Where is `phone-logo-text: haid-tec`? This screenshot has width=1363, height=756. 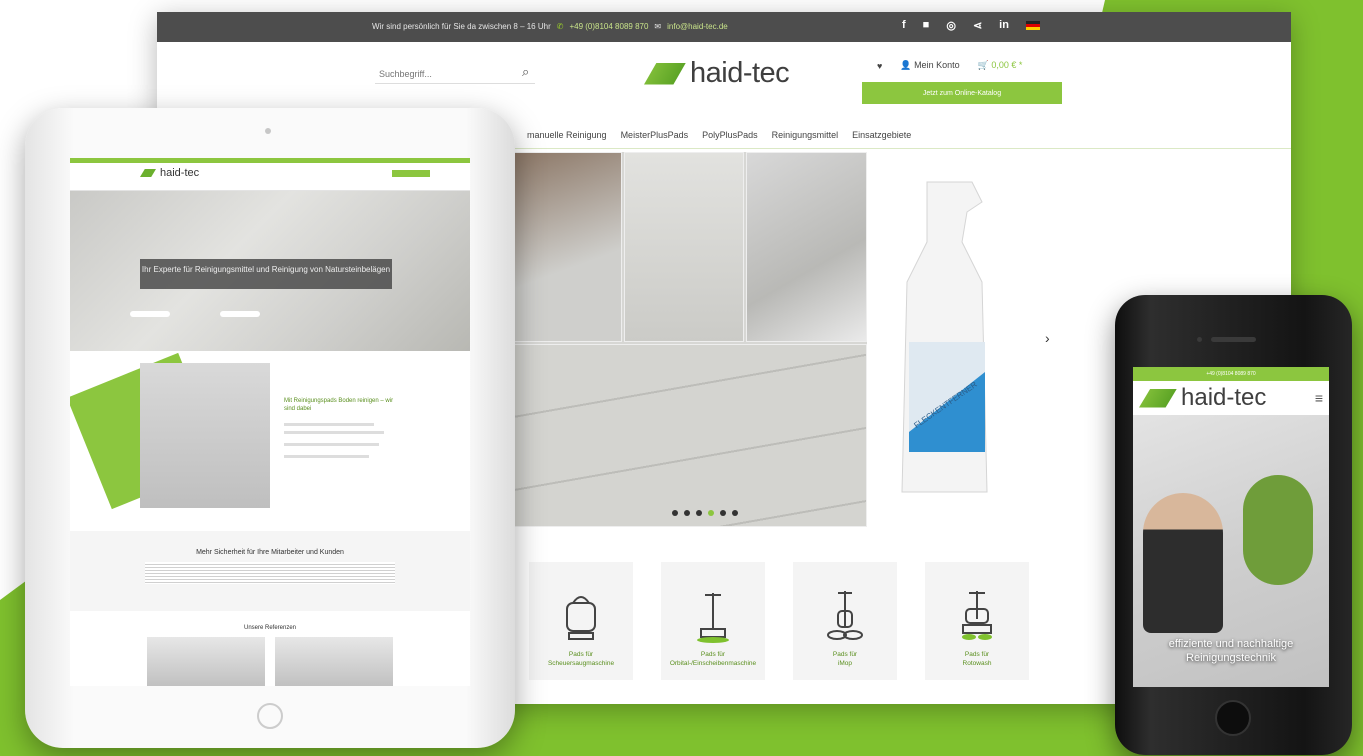
phone-logo-text: haid-tec is located at coordinates (1223, 398).